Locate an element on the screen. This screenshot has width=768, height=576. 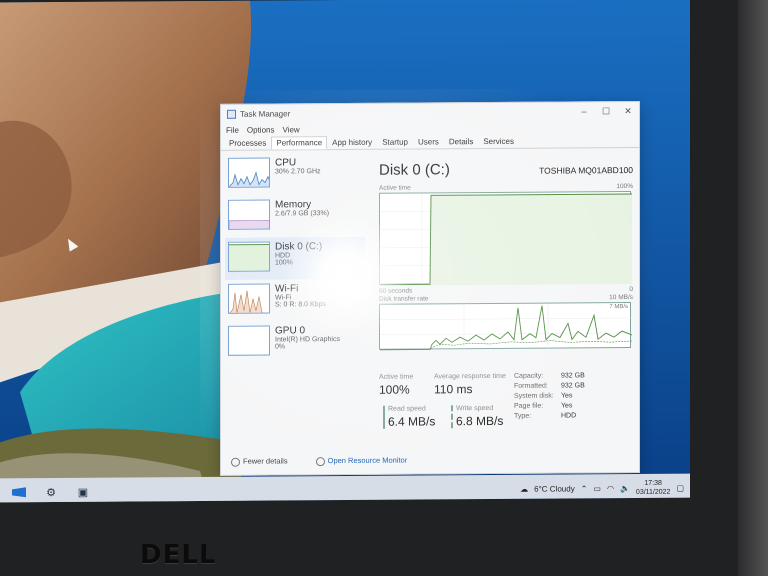
sidebar-item-cpu: CPU 30% 2.70 GHz is located at coordinates (295, 174).